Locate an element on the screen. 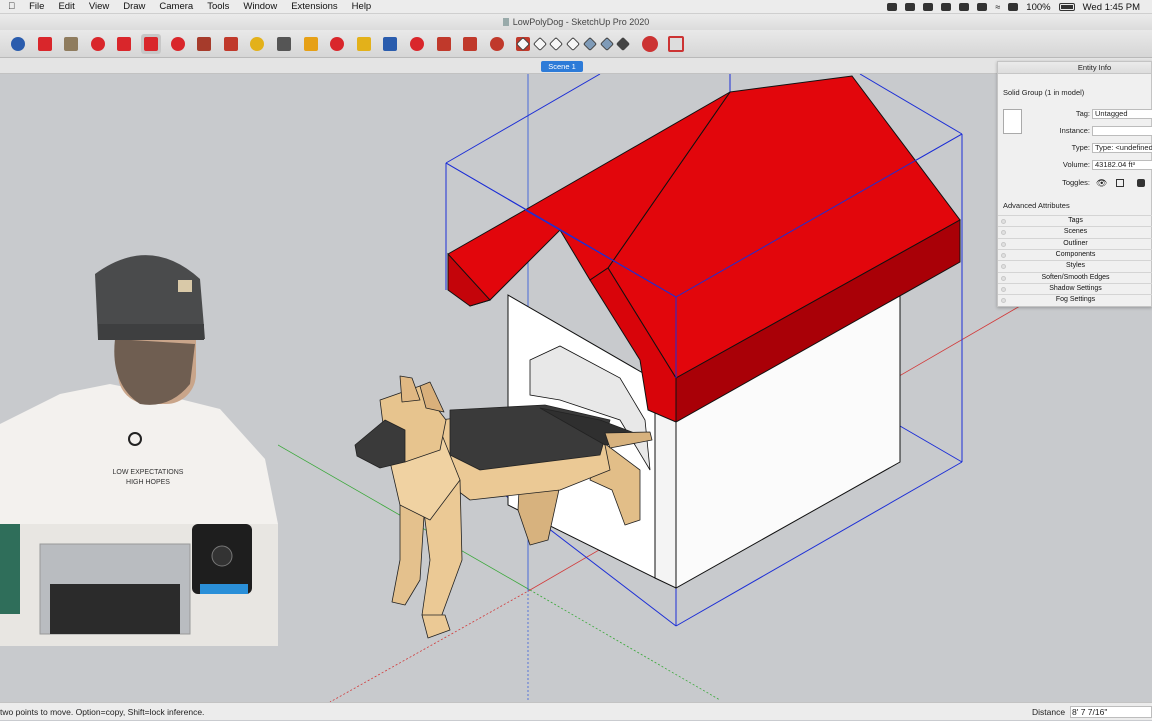  menu-camera: Camera is located at coordinates (176, 7).